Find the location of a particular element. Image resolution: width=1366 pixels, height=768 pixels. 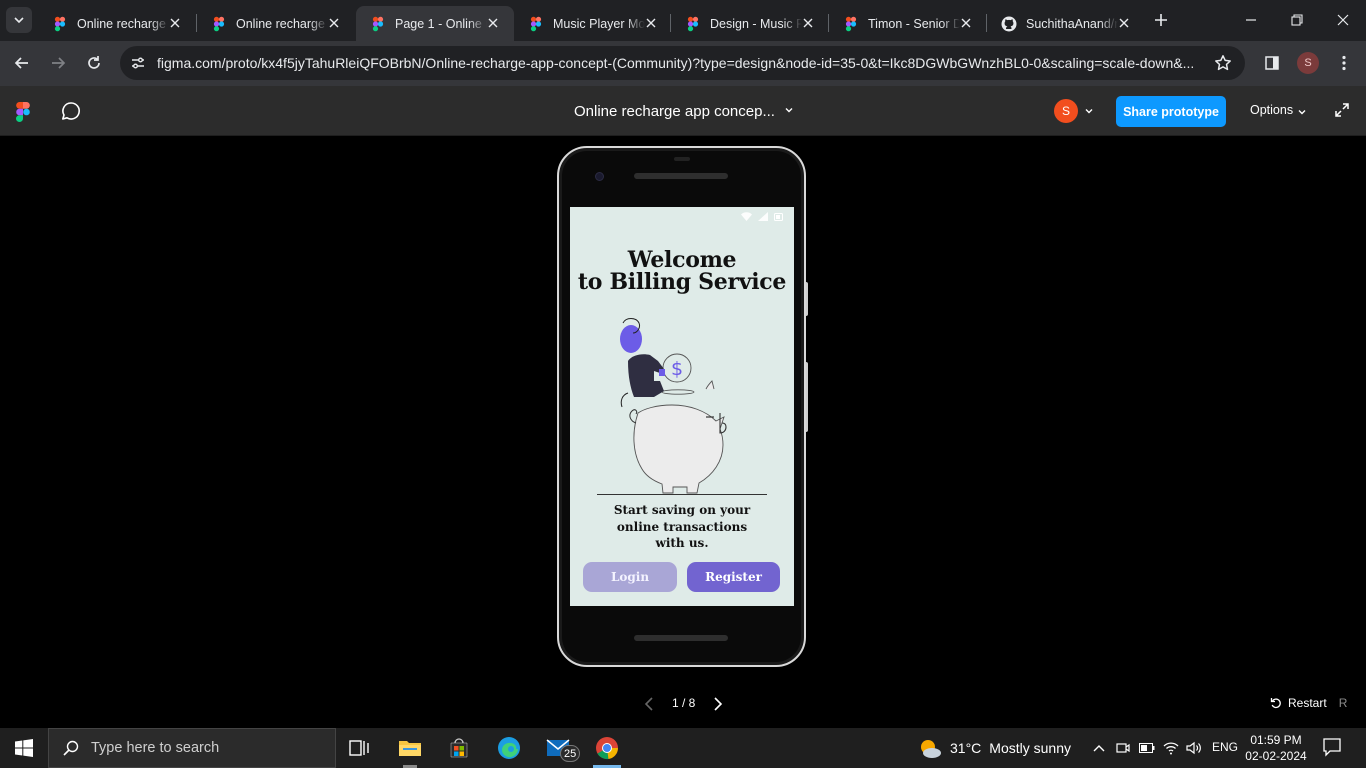

user-avatar: S is located at coordinates (1066, 111).